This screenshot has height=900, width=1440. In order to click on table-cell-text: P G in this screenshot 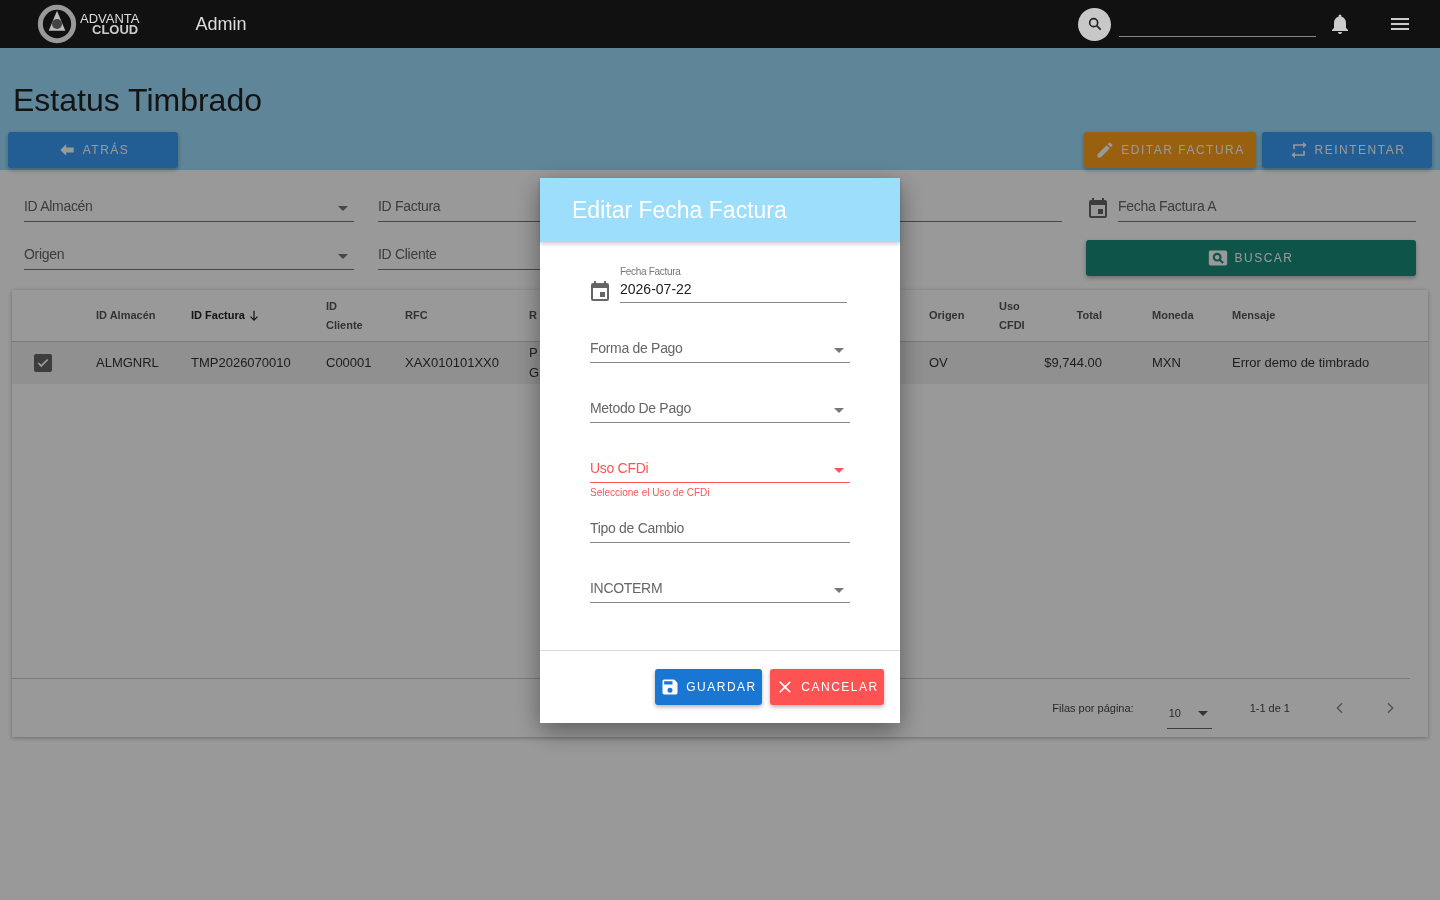, I will do `click(535, 363)`.